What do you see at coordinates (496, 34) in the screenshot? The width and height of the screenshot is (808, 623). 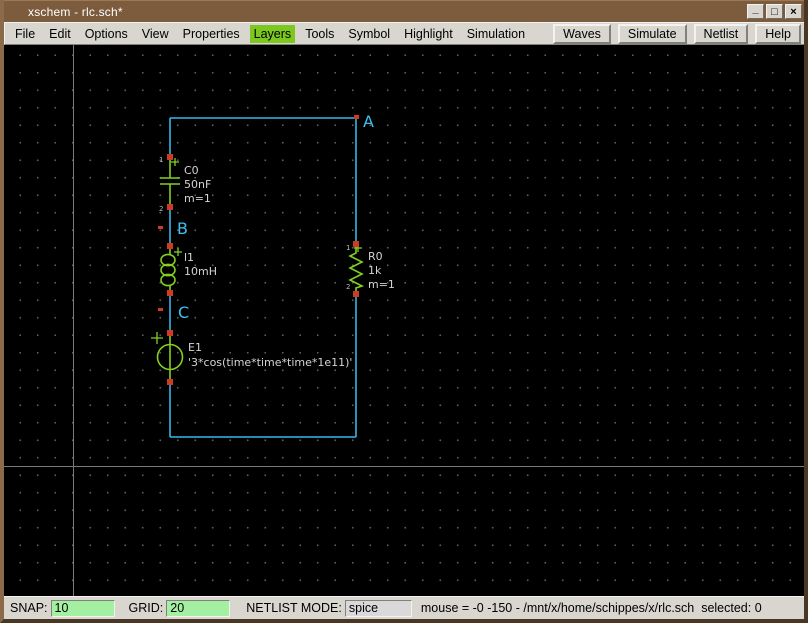 I see `menu-item-simulation: Simulation` at bounding box center [496, 34].